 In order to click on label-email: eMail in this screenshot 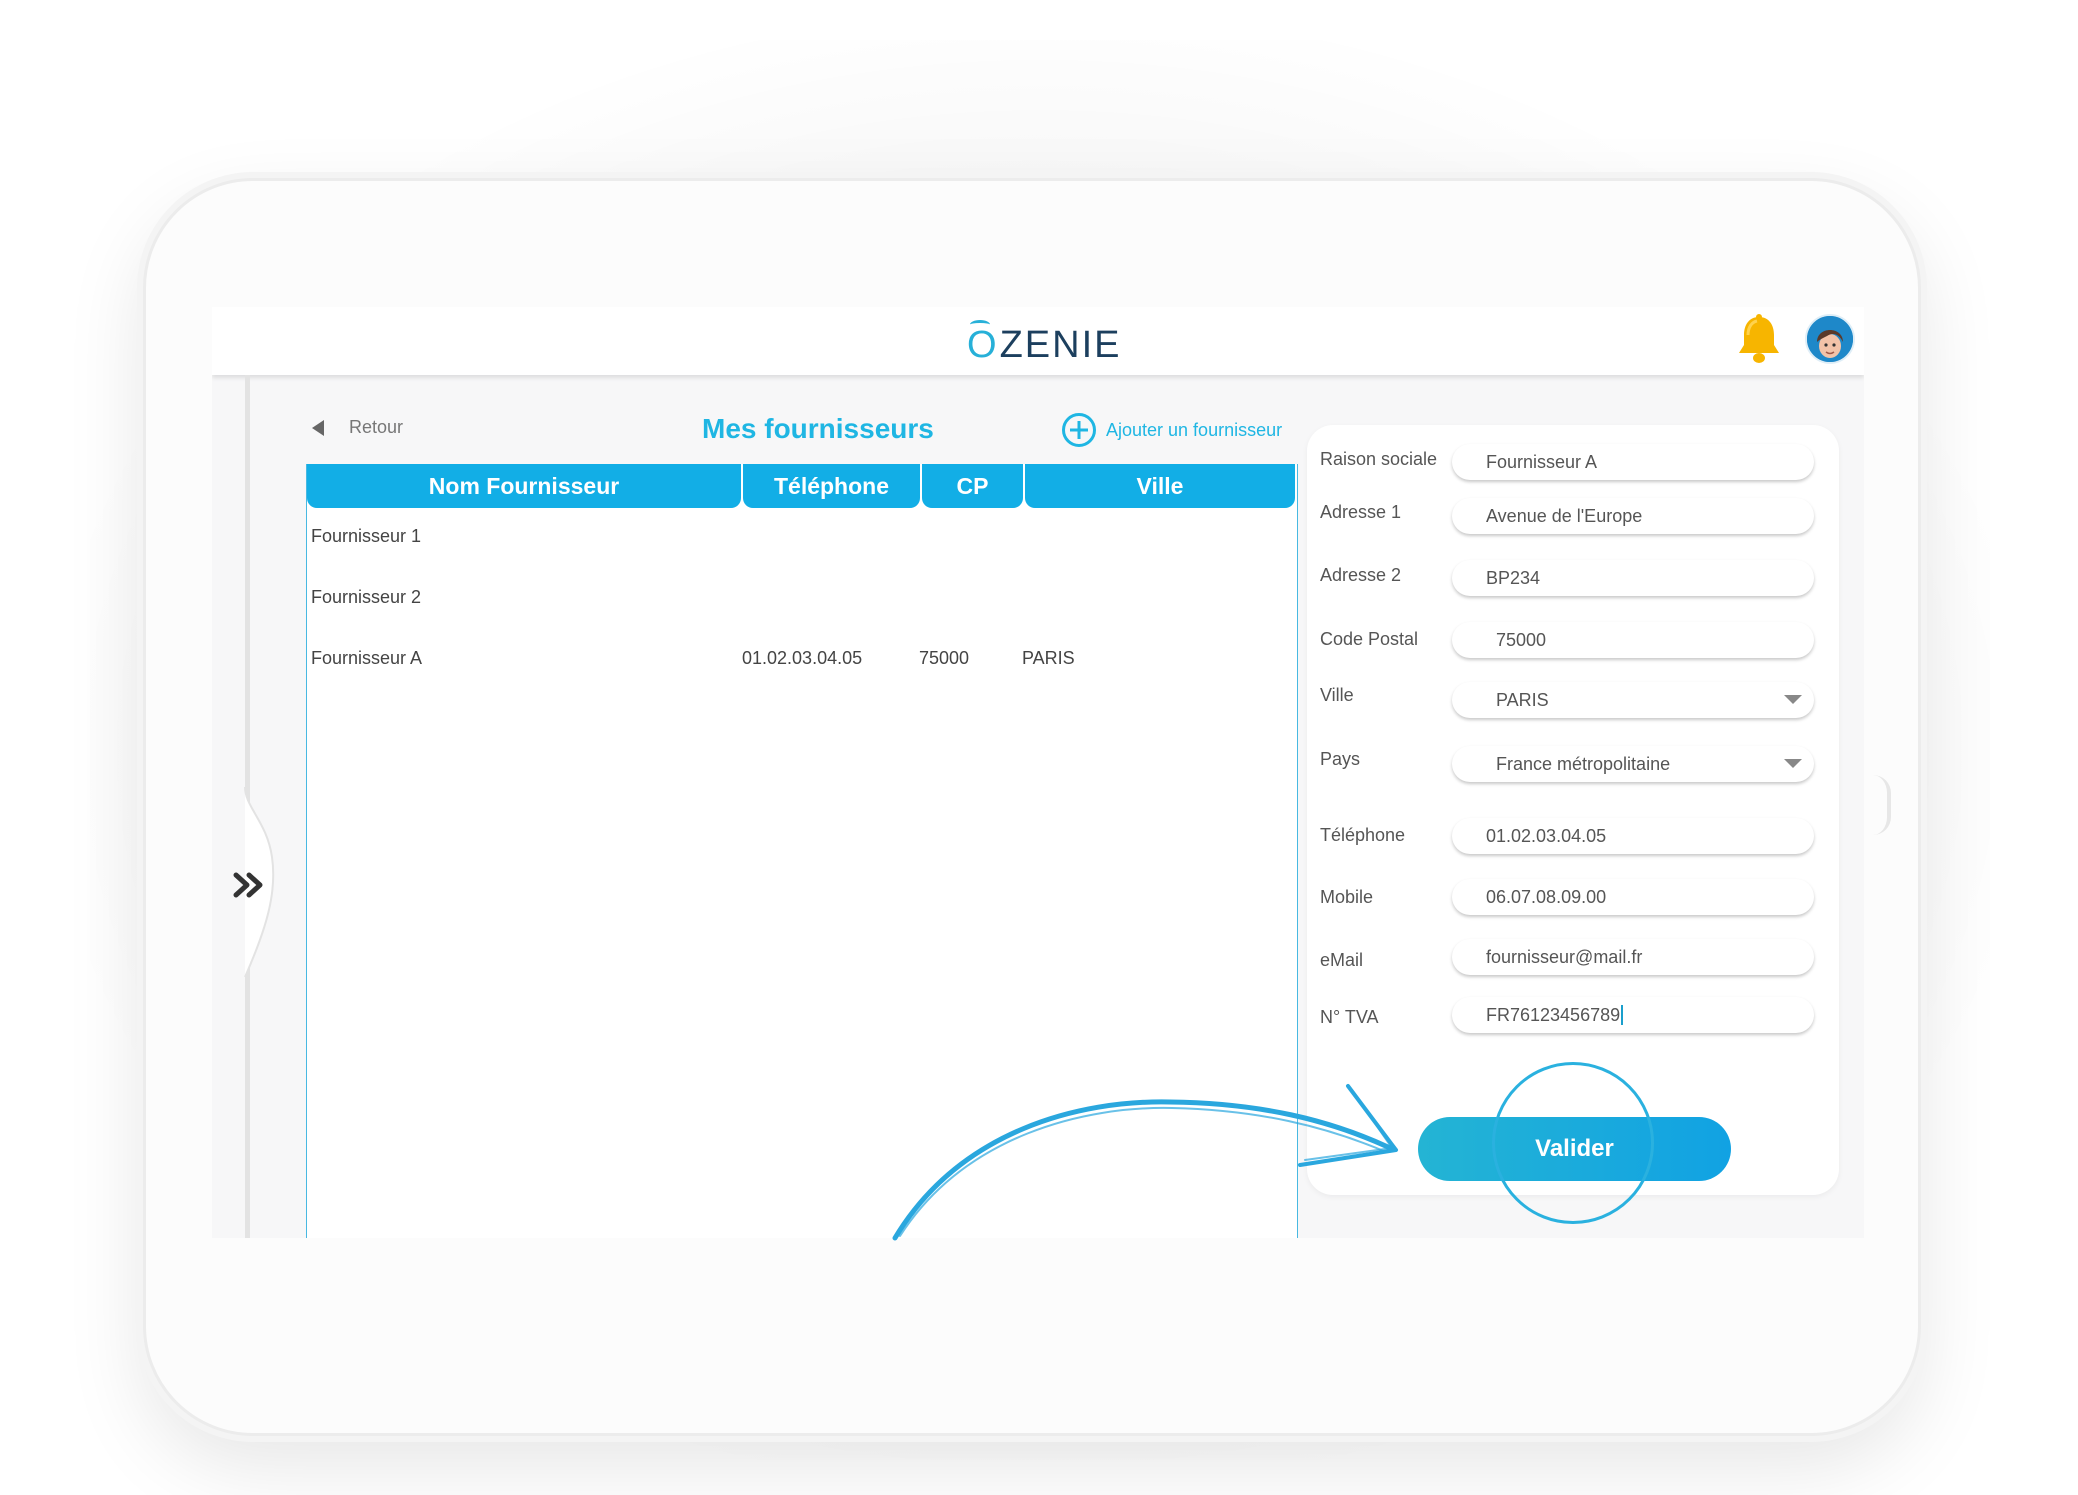, I will do `click(1342, 960)`.